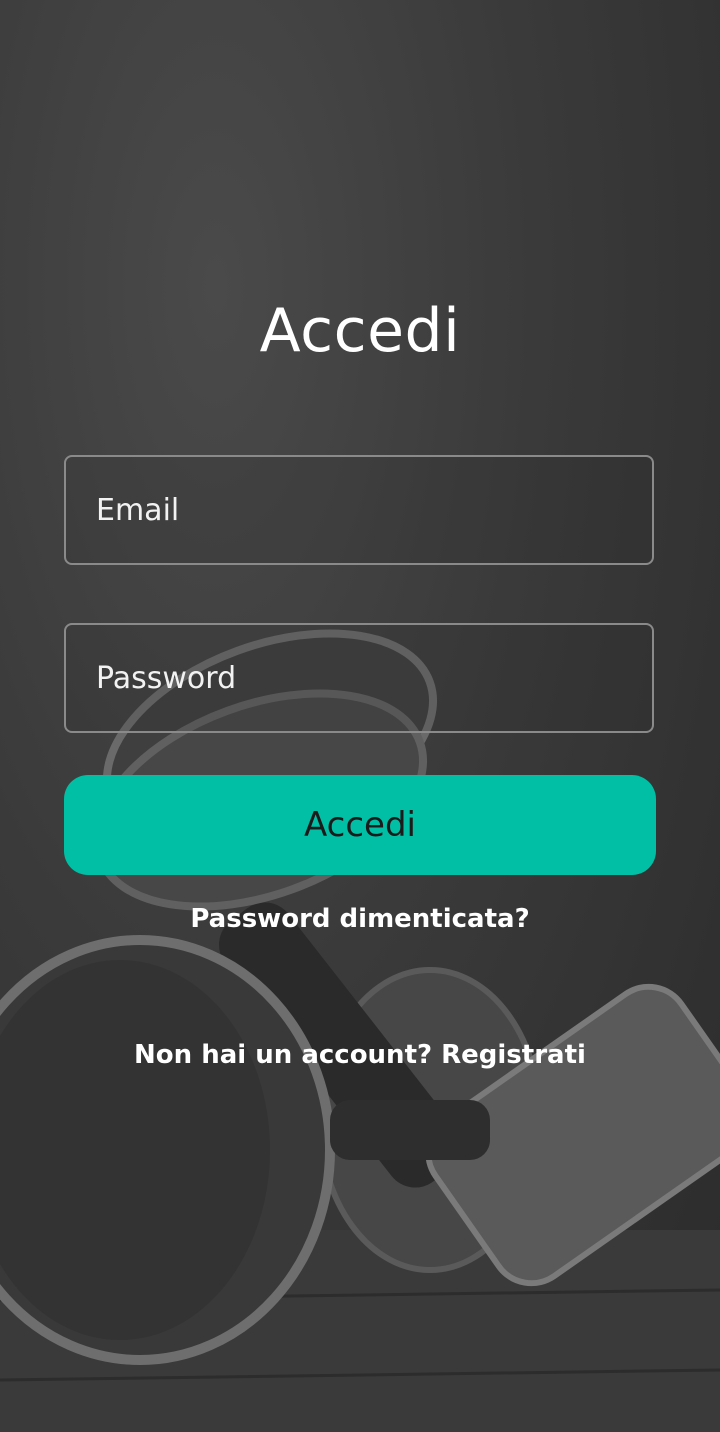  I want to click on email-field, so click(359, 510).